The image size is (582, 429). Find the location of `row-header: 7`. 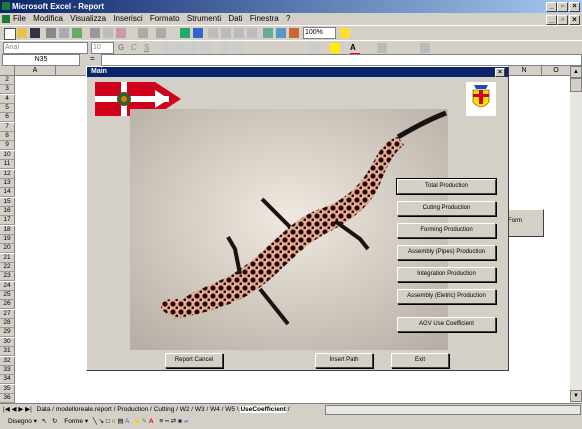

row-header: 7 is located at coordinates (7, 127).